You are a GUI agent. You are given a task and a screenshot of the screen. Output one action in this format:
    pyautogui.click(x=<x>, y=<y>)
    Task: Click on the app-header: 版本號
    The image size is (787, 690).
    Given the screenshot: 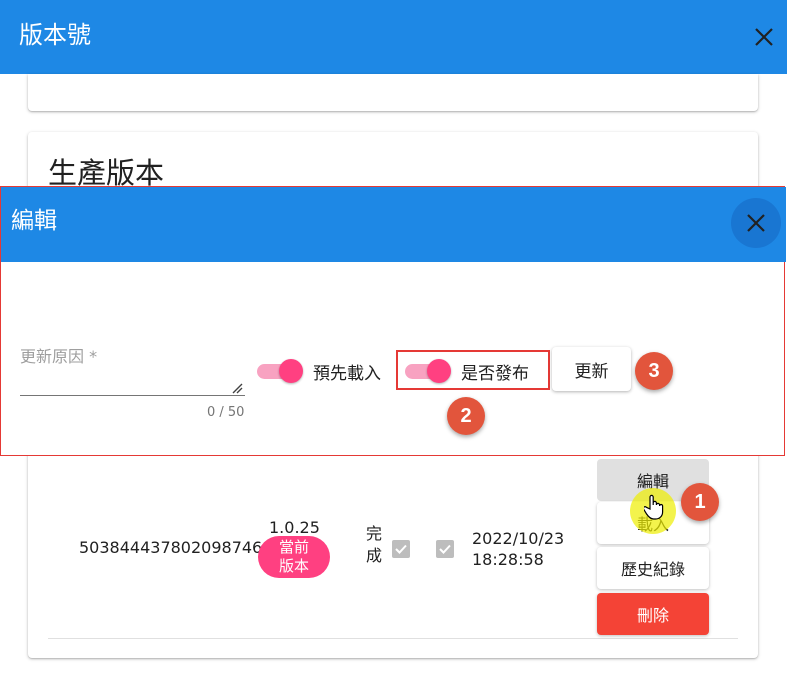 What is the action you would take?
    pyautogui.click(x=393, y=37)
    